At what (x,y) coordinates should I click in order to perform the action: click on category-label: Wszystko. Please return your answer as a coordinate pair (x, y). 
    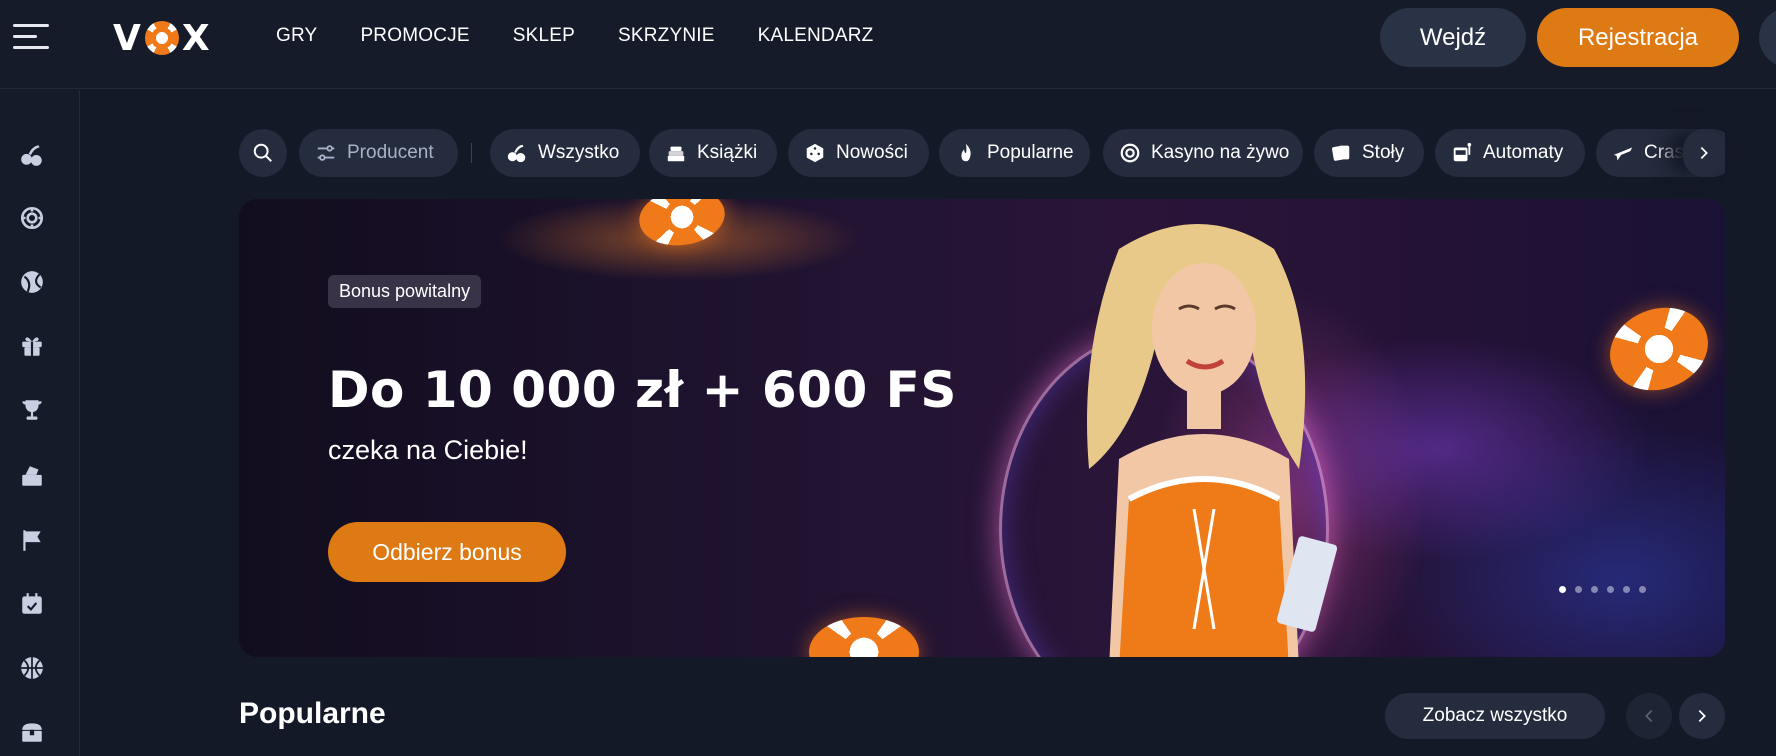
    Looking at the image, I should click on (579, 152).